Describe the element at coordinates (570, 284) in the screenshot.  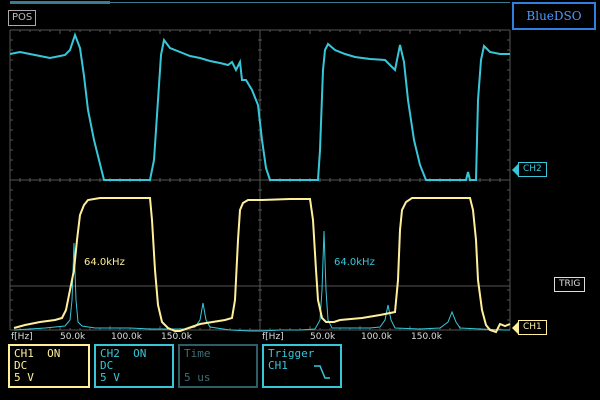
I see `trigger-level-marker: TRIG` at that location.